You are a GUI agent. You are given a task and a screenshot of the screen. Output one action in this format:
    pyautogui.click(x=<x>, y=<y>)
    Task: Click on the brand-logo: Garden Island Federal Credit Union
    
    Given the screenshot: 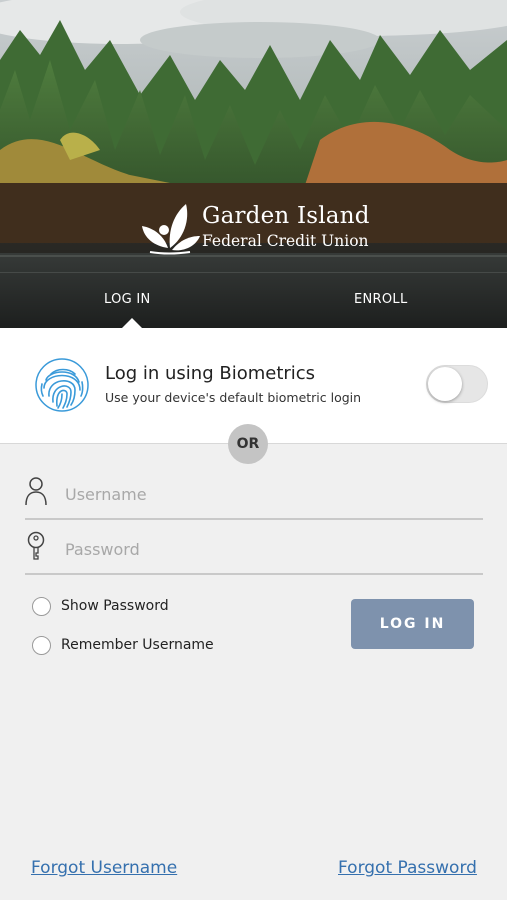 What is the action you would take?
    pyautogui.click(x=260, y=228)
    